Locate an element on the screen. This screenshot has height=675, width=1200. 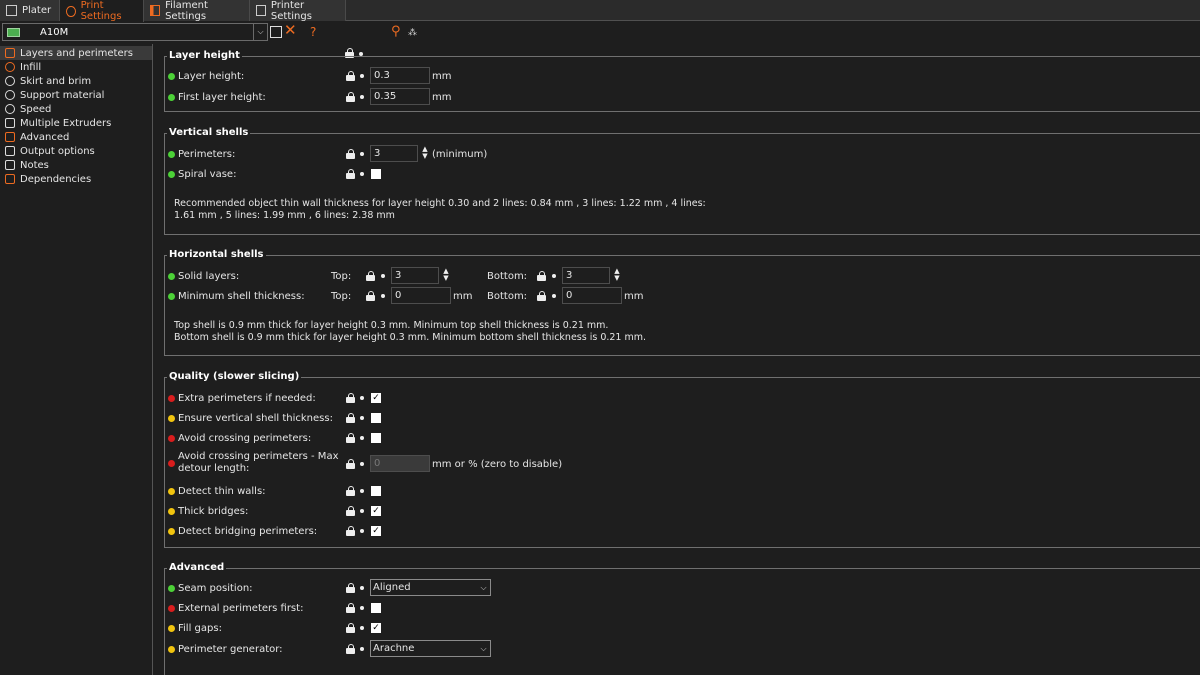
min-shell-bottom-input: 0 is located at coordinates (592, 295).